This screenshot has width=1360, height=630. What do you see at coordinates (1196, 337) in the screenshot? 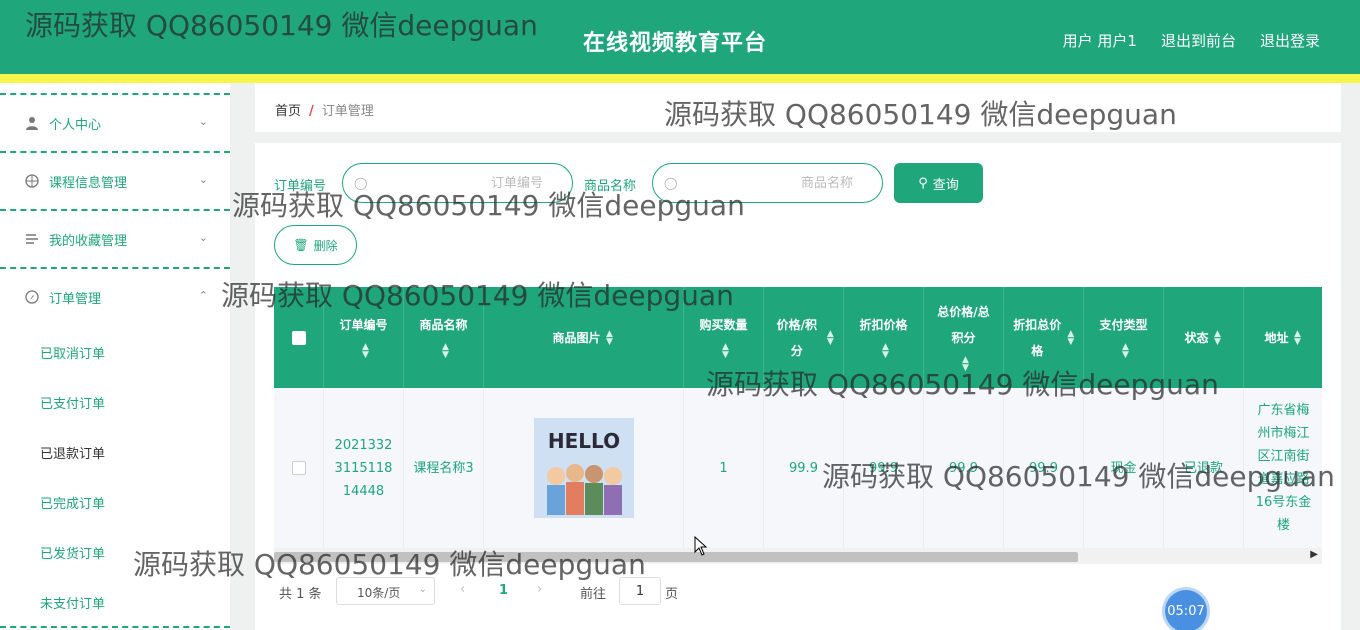
I see `col-status-label: 状态` at bounding box center [1196, 337].